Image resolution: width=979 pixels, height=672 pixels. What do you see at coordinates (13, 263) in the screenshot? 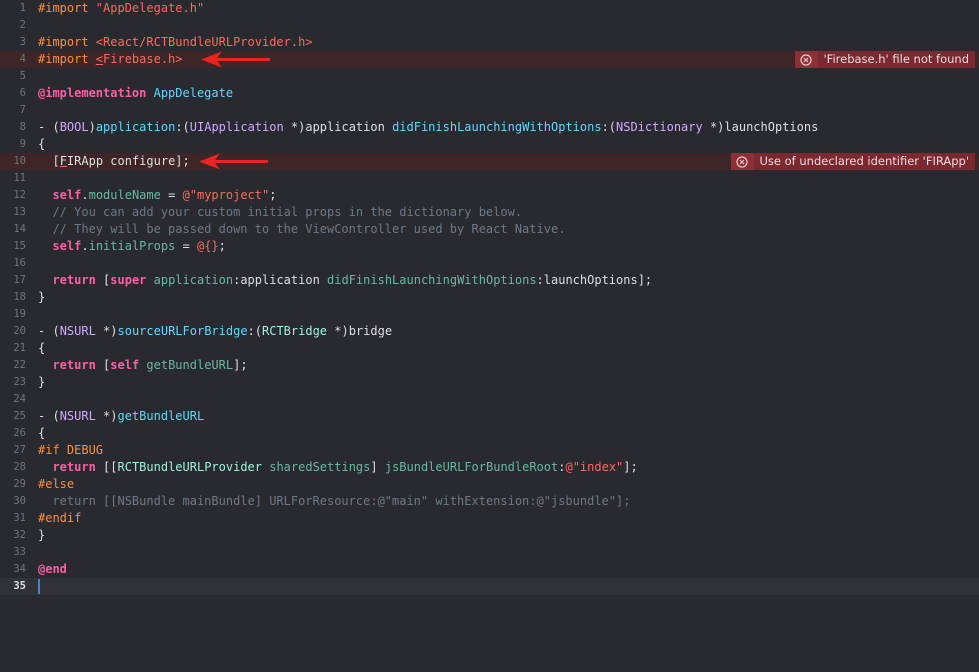
I see `line-number: 16` at bounding box center [13, 263].